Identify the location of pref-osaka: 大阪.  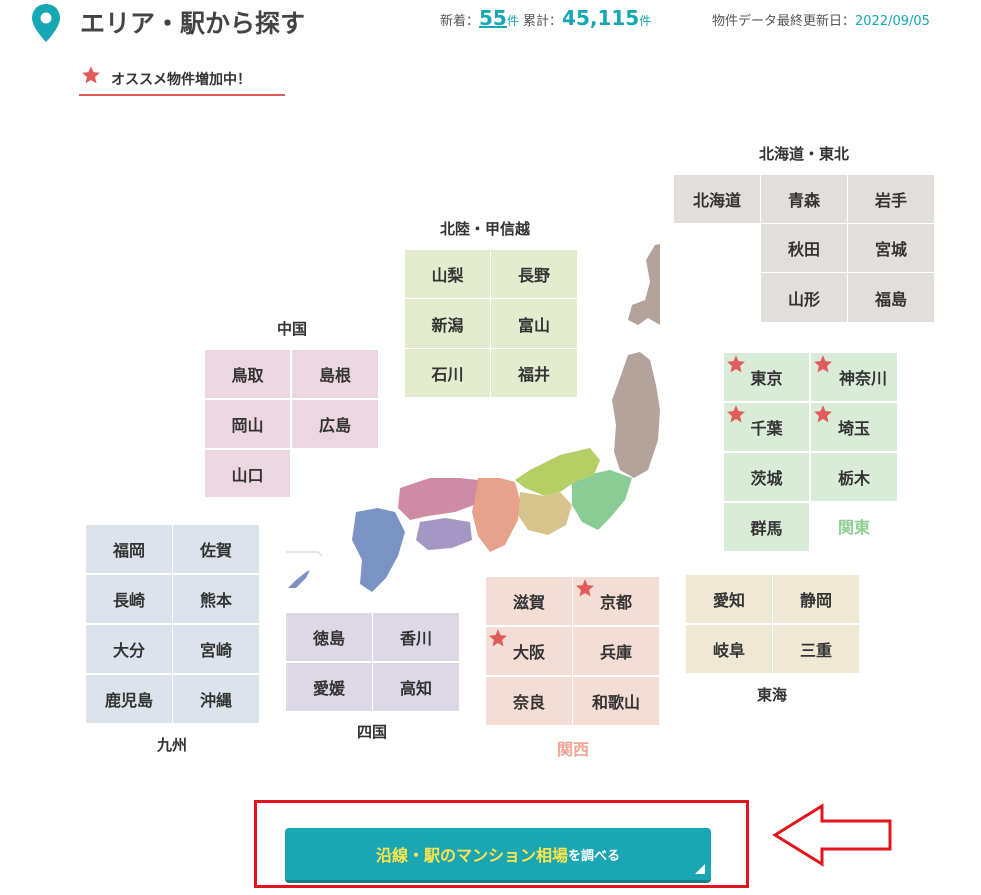
(529, 651).